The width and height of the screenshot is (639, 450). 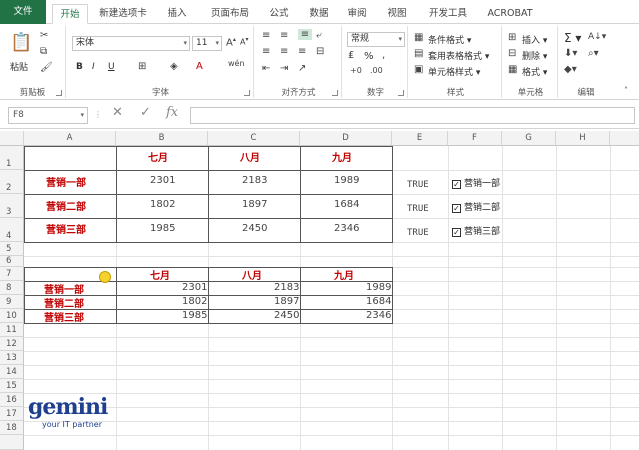 What do you see at coordinates (44, 35) in the screenshot?
I see `cut-icon: ✂` at bounding box center [44, 35].